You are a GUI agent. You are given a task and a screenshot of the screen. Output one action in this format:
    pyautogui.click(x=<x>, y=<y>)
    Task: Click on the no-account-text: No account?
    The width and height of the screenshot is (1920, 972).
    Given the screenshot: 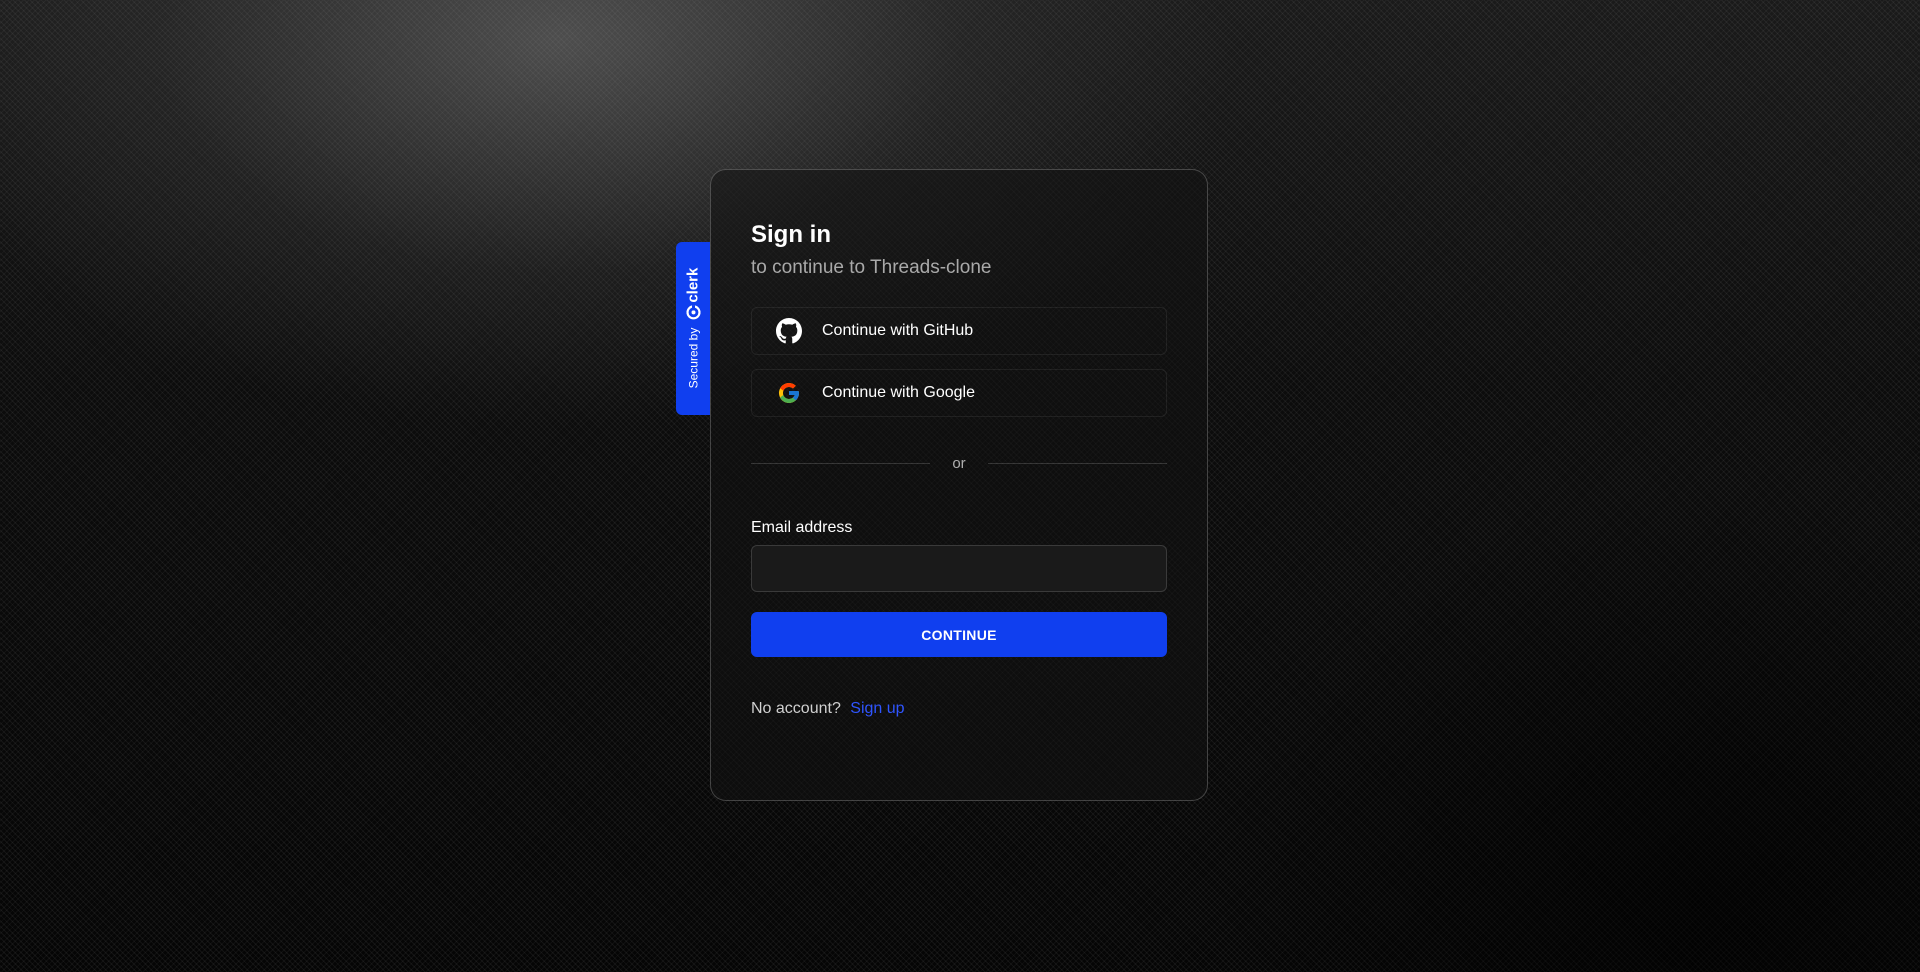 What is the action you would take?
    pyautogui.click(x=796, y=708)
    